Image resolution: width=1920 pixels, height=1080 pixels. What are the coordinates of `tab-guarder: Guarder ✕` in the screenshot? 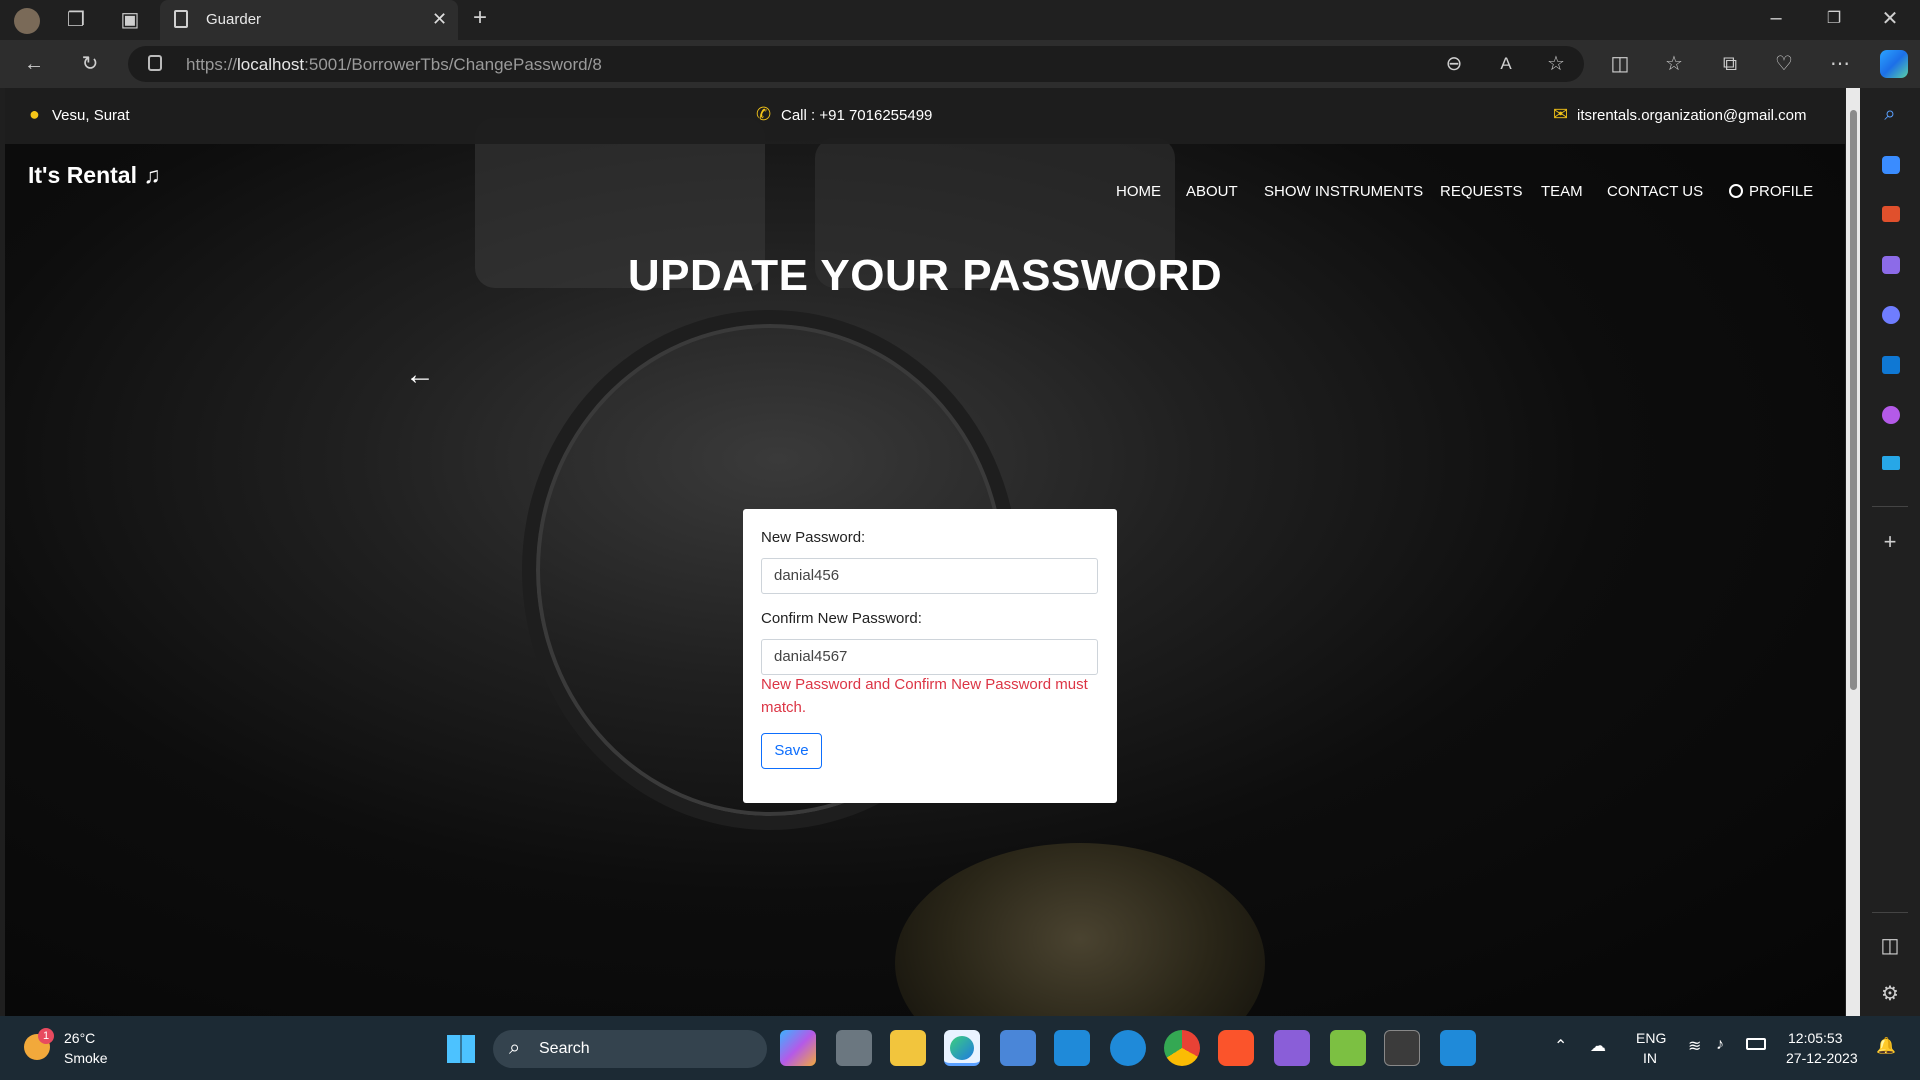 It's located at (309, 20).